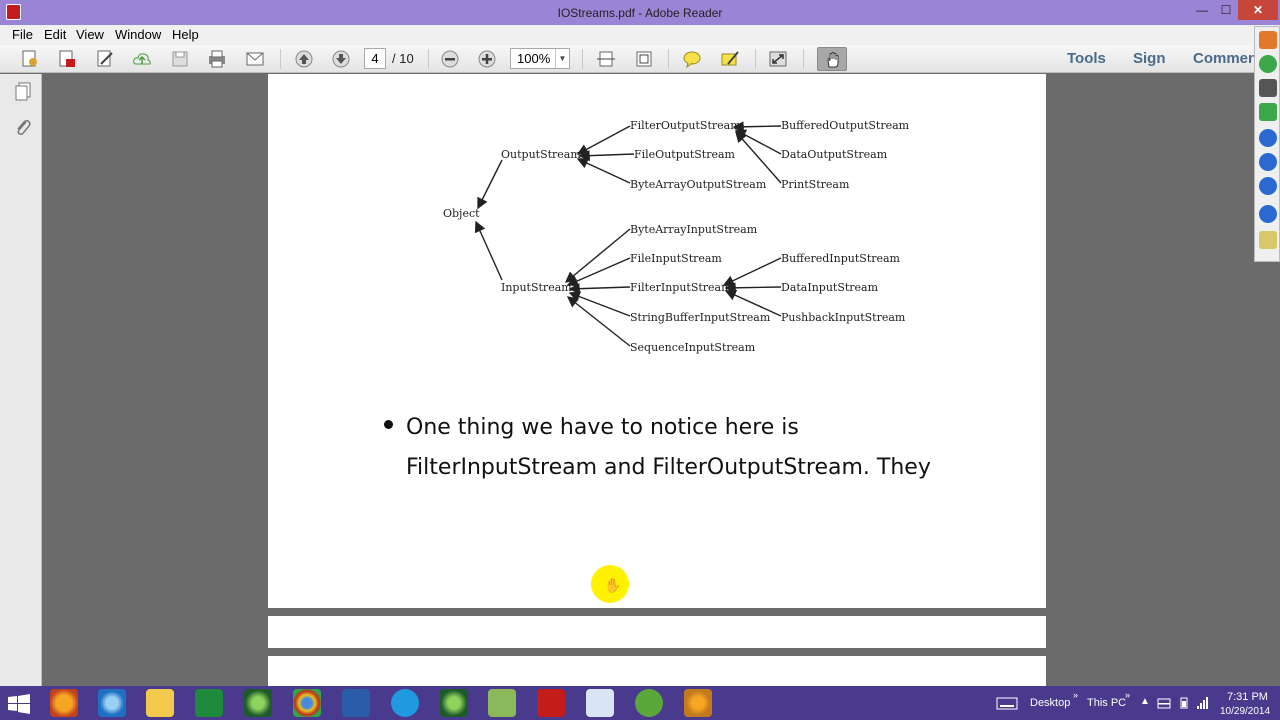  What do you see at coordinates (628, 234) in the screenshot?
I see `stream-hierarchy-diagram` at bounding box center [628, 234].